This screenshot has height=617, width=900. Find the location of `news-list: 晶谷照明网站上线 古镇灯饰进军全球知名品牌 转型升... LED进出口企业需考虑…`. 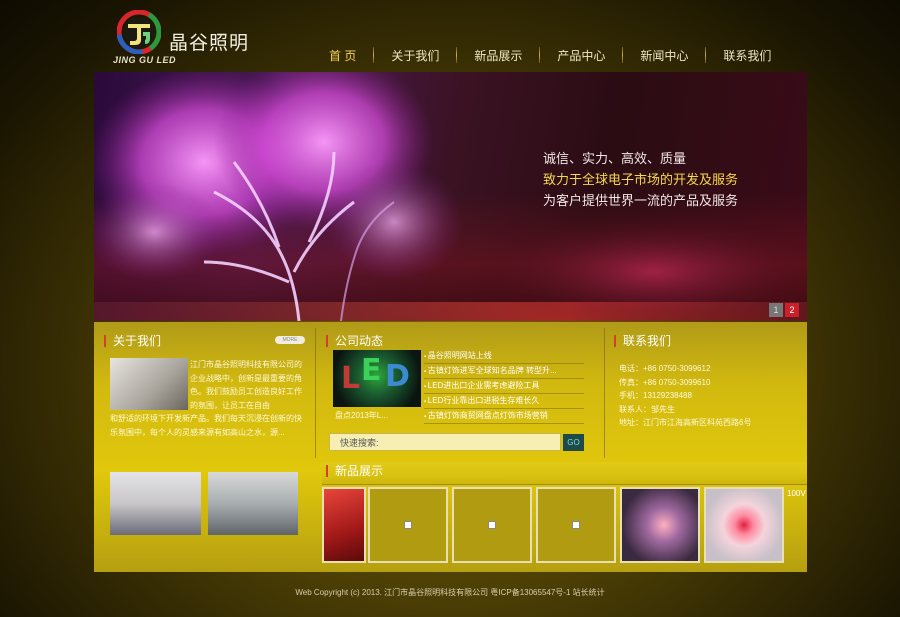

news-list: 晶谷照明网站上线 古镇灯饰进军全球知名品牌 转型升... LED进出口企业需考虑… is located at coordinates (504, 386).